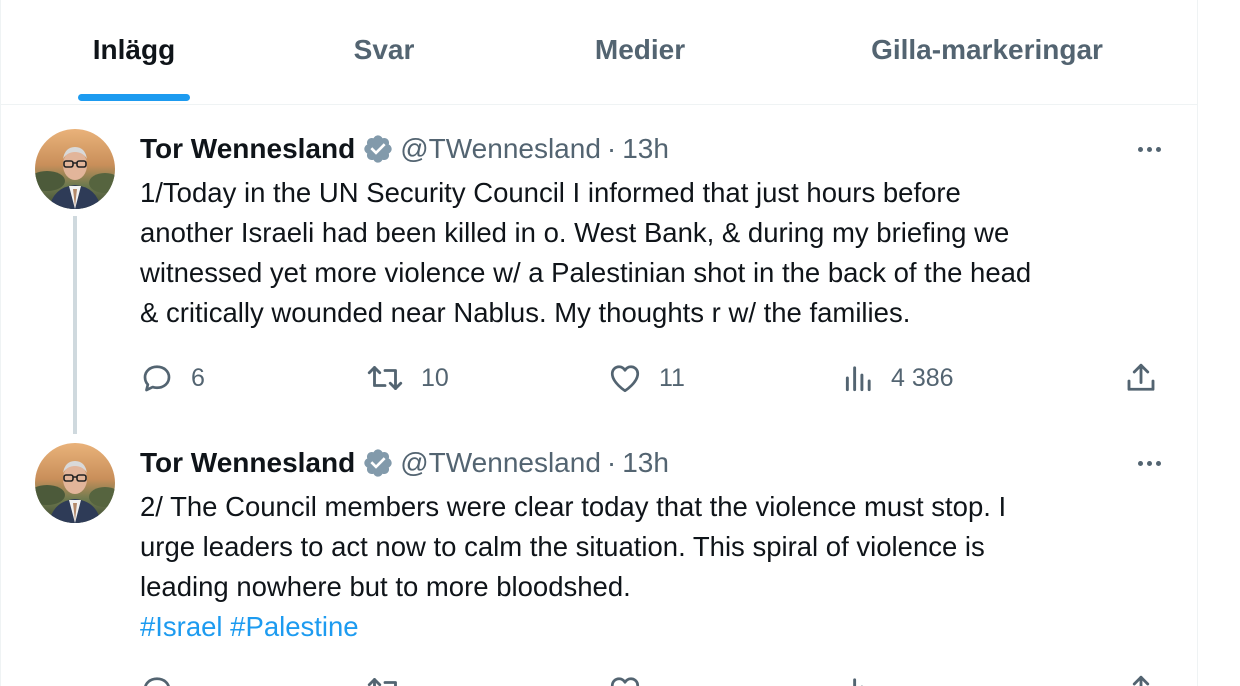  I want to click on tab-replies: Svar, so click(384, 52).